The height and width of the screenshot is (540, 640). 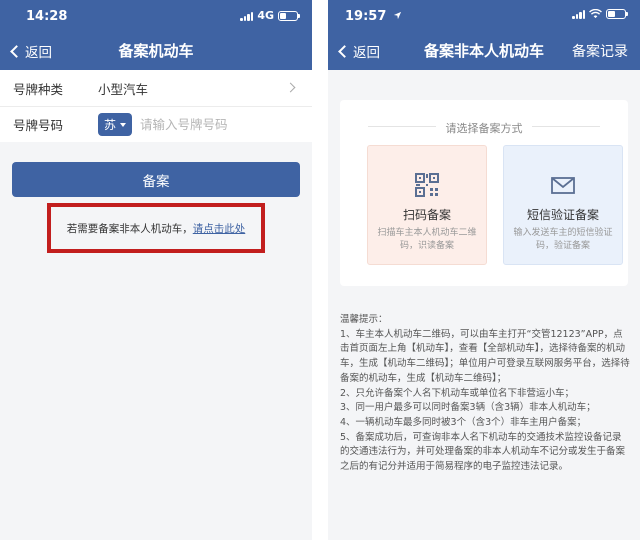 What do you see at coordinates (463, 422) in the screenshot?
I see `tip-item: 4、一辆机动车最多同时被3个（含3个）非车主用户备案；` at bounding box center [463, 422].